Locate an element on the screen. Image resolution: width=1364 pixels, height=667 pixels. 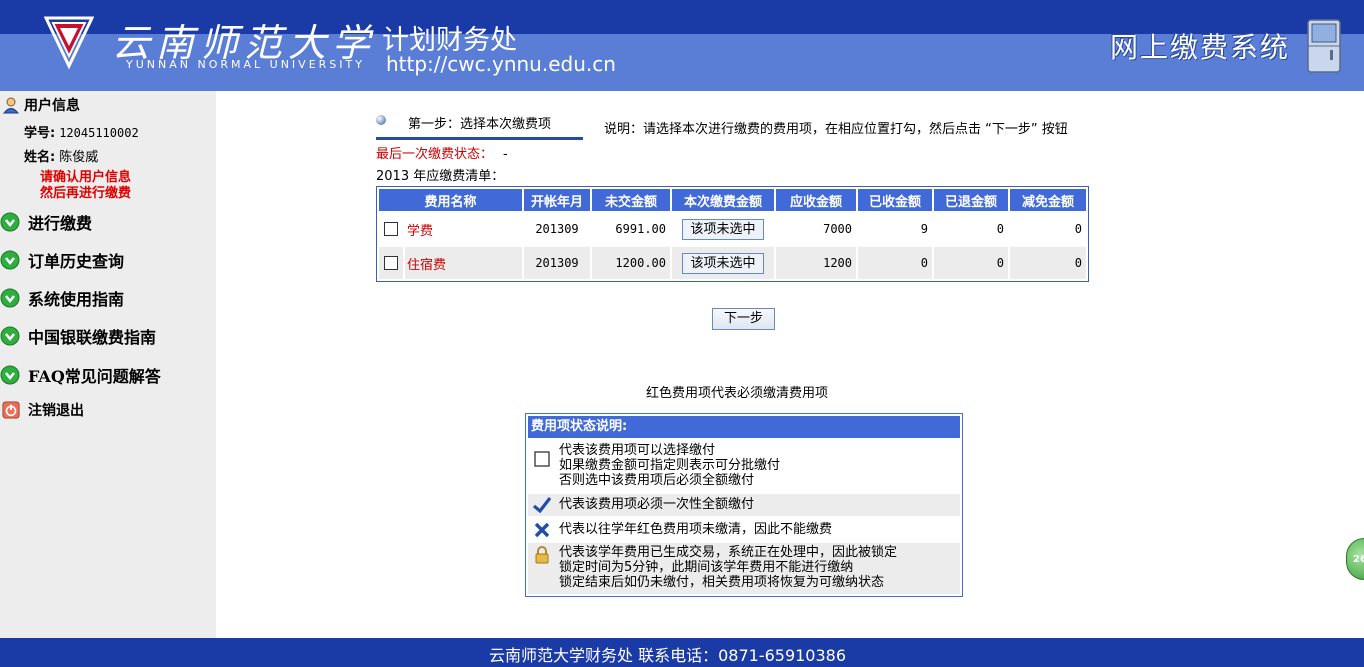
site-url: http://cwc.ynnu.edu.cn is located at coordinates (501, 64).